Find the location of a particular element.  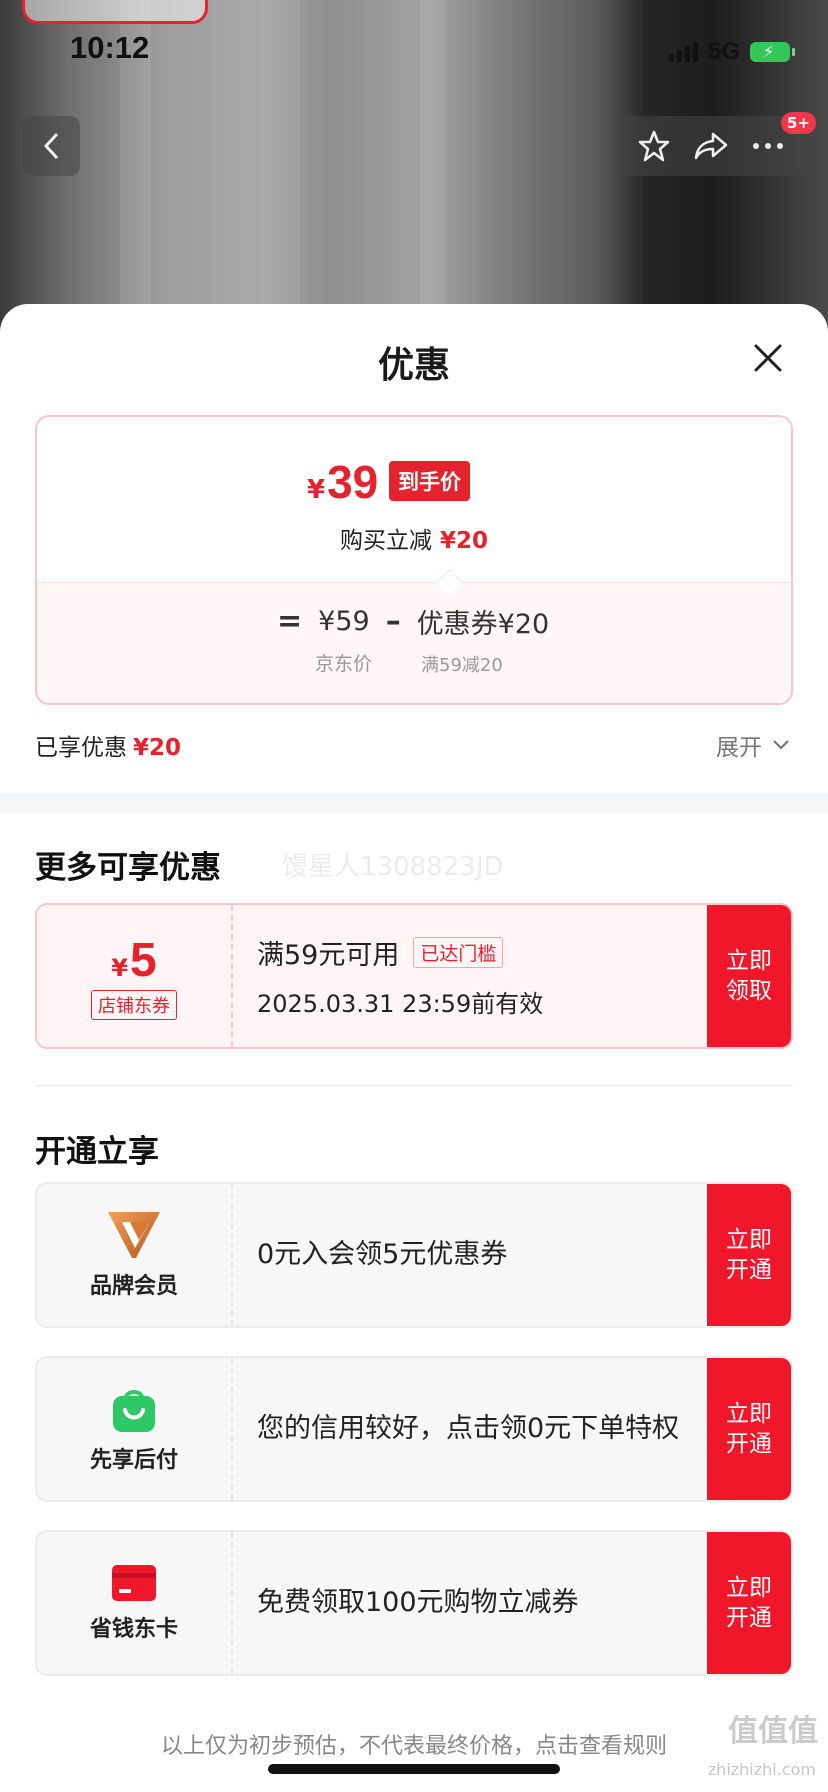

coupon-value: ¥ 5 is located at coordinates (133, 960).